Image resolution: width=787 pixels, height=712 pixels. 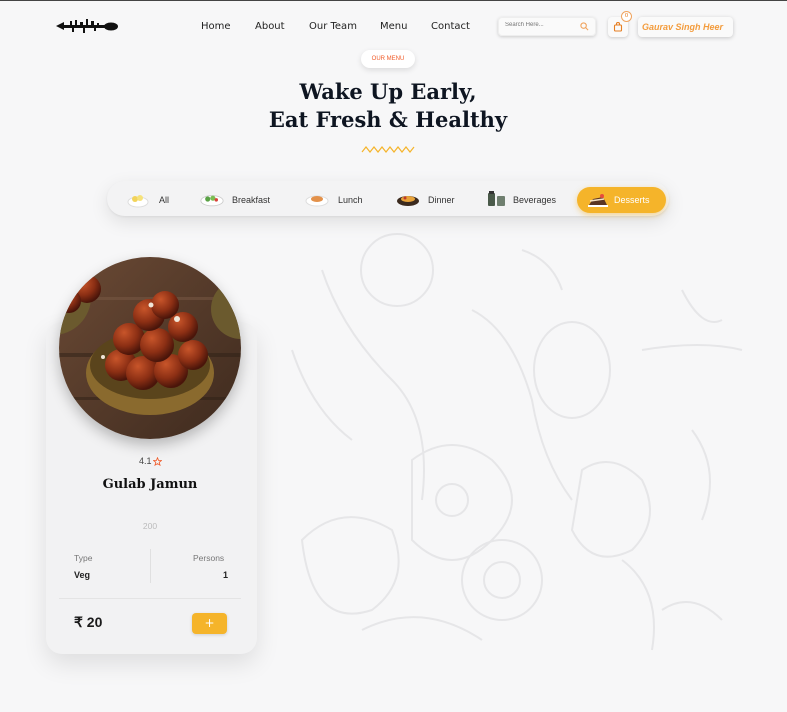 I want to click on page-title: Wake Up Early, Eat Fresh & Healthy, so click(x=388, y=106).